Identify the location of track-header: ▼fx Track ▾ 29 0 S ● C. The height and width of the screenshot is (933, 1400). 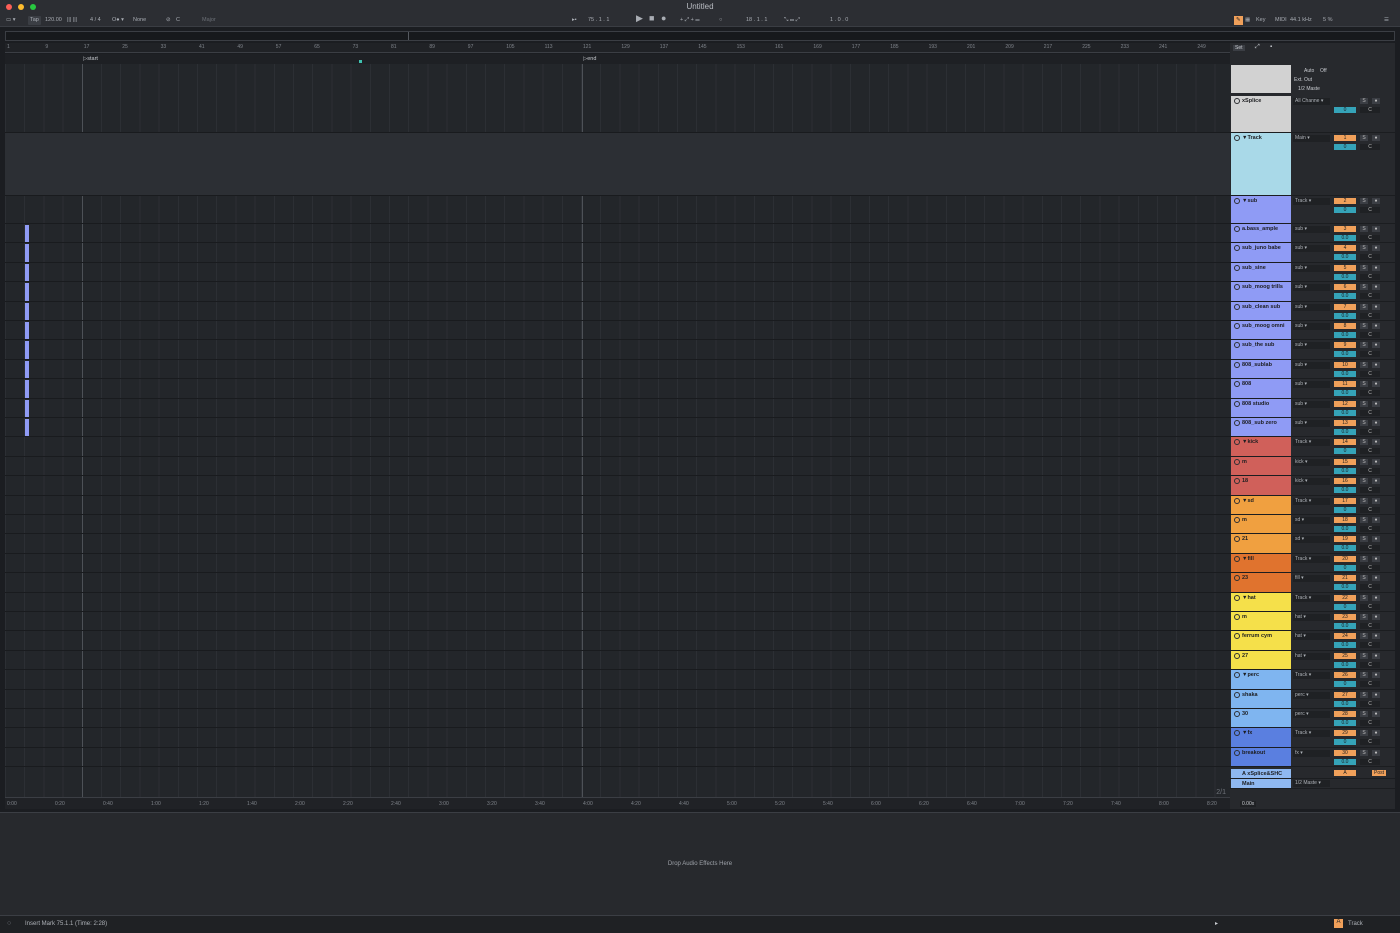
(1312, 738).